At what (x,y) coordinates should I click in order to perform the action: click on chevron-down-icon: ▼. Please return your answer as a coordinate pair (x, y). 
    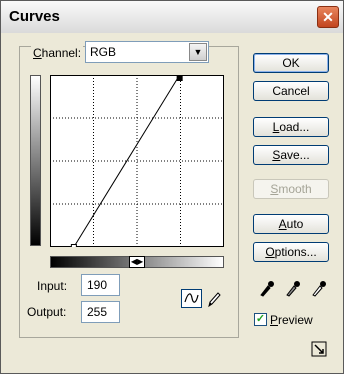
    Looking at the image, I should click on (198, 52).